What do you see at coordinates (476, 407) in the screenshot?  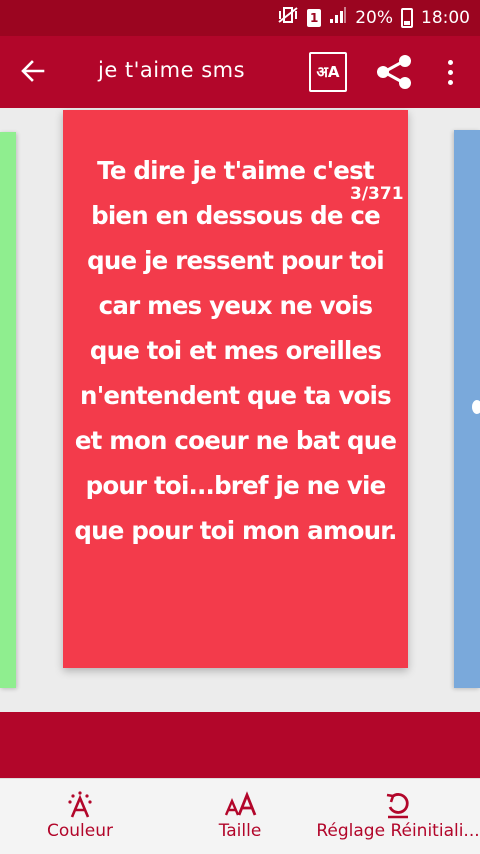 I see `carousel-handle` at bounding box center [476, 407].